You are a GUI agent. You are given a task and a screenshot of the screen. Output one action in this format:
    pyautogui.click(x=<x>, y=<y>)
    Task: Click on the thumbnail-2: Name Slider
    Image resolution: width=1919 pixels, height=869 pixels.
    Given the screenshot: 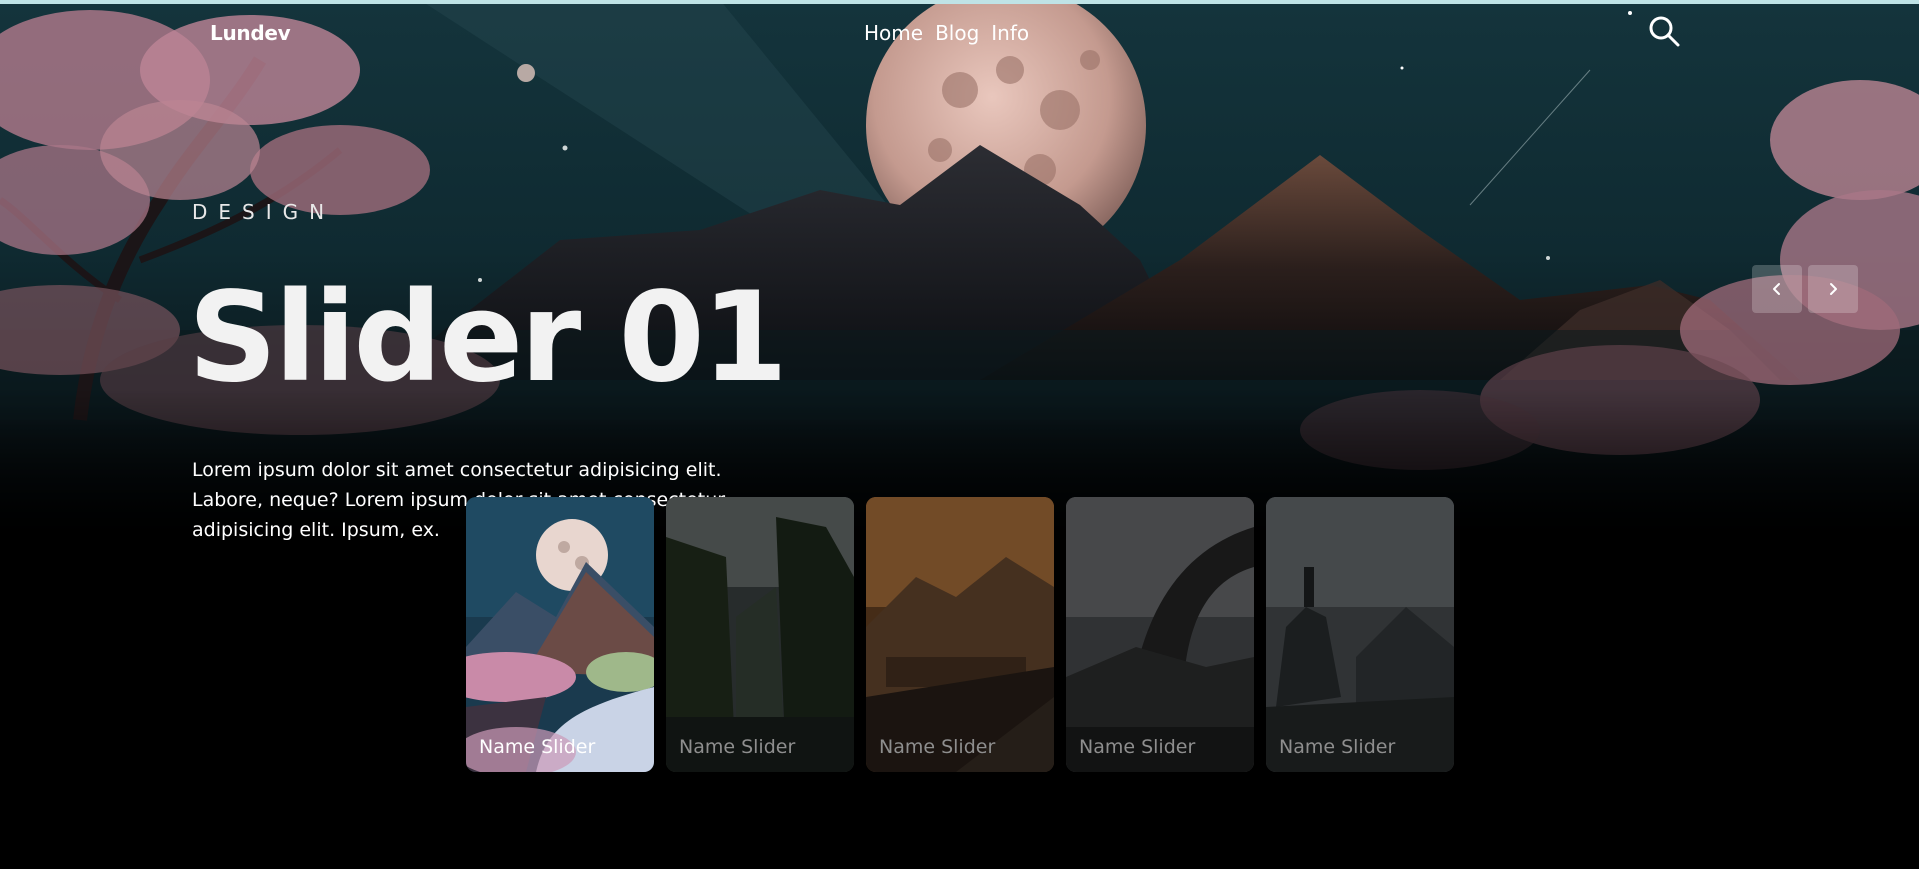 What is the action you would take?
    pyautogui.click(x=760, y=634)
    